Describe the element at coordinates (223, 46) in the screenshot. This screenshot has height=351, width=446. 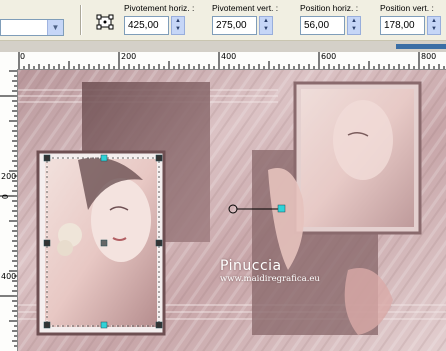
I see `toolbar-spacer` at that location.